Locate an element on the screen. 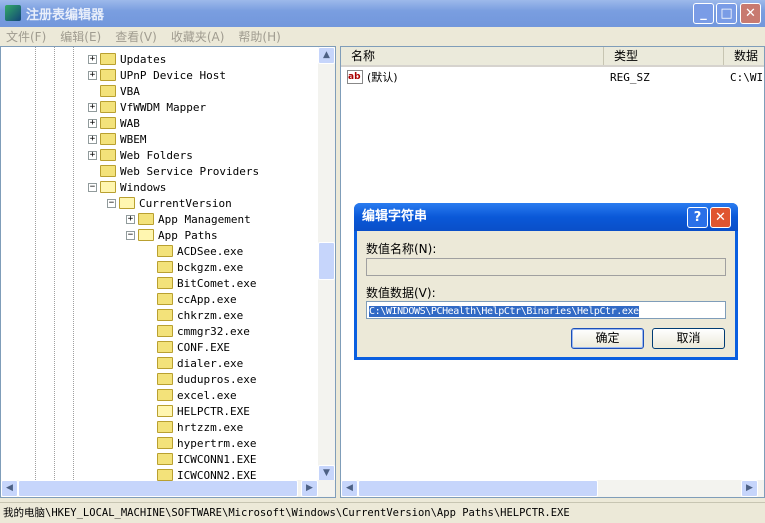 The width and height of the screenshot is (765, 523). help-button: ? is located at coordinates (697, 217).